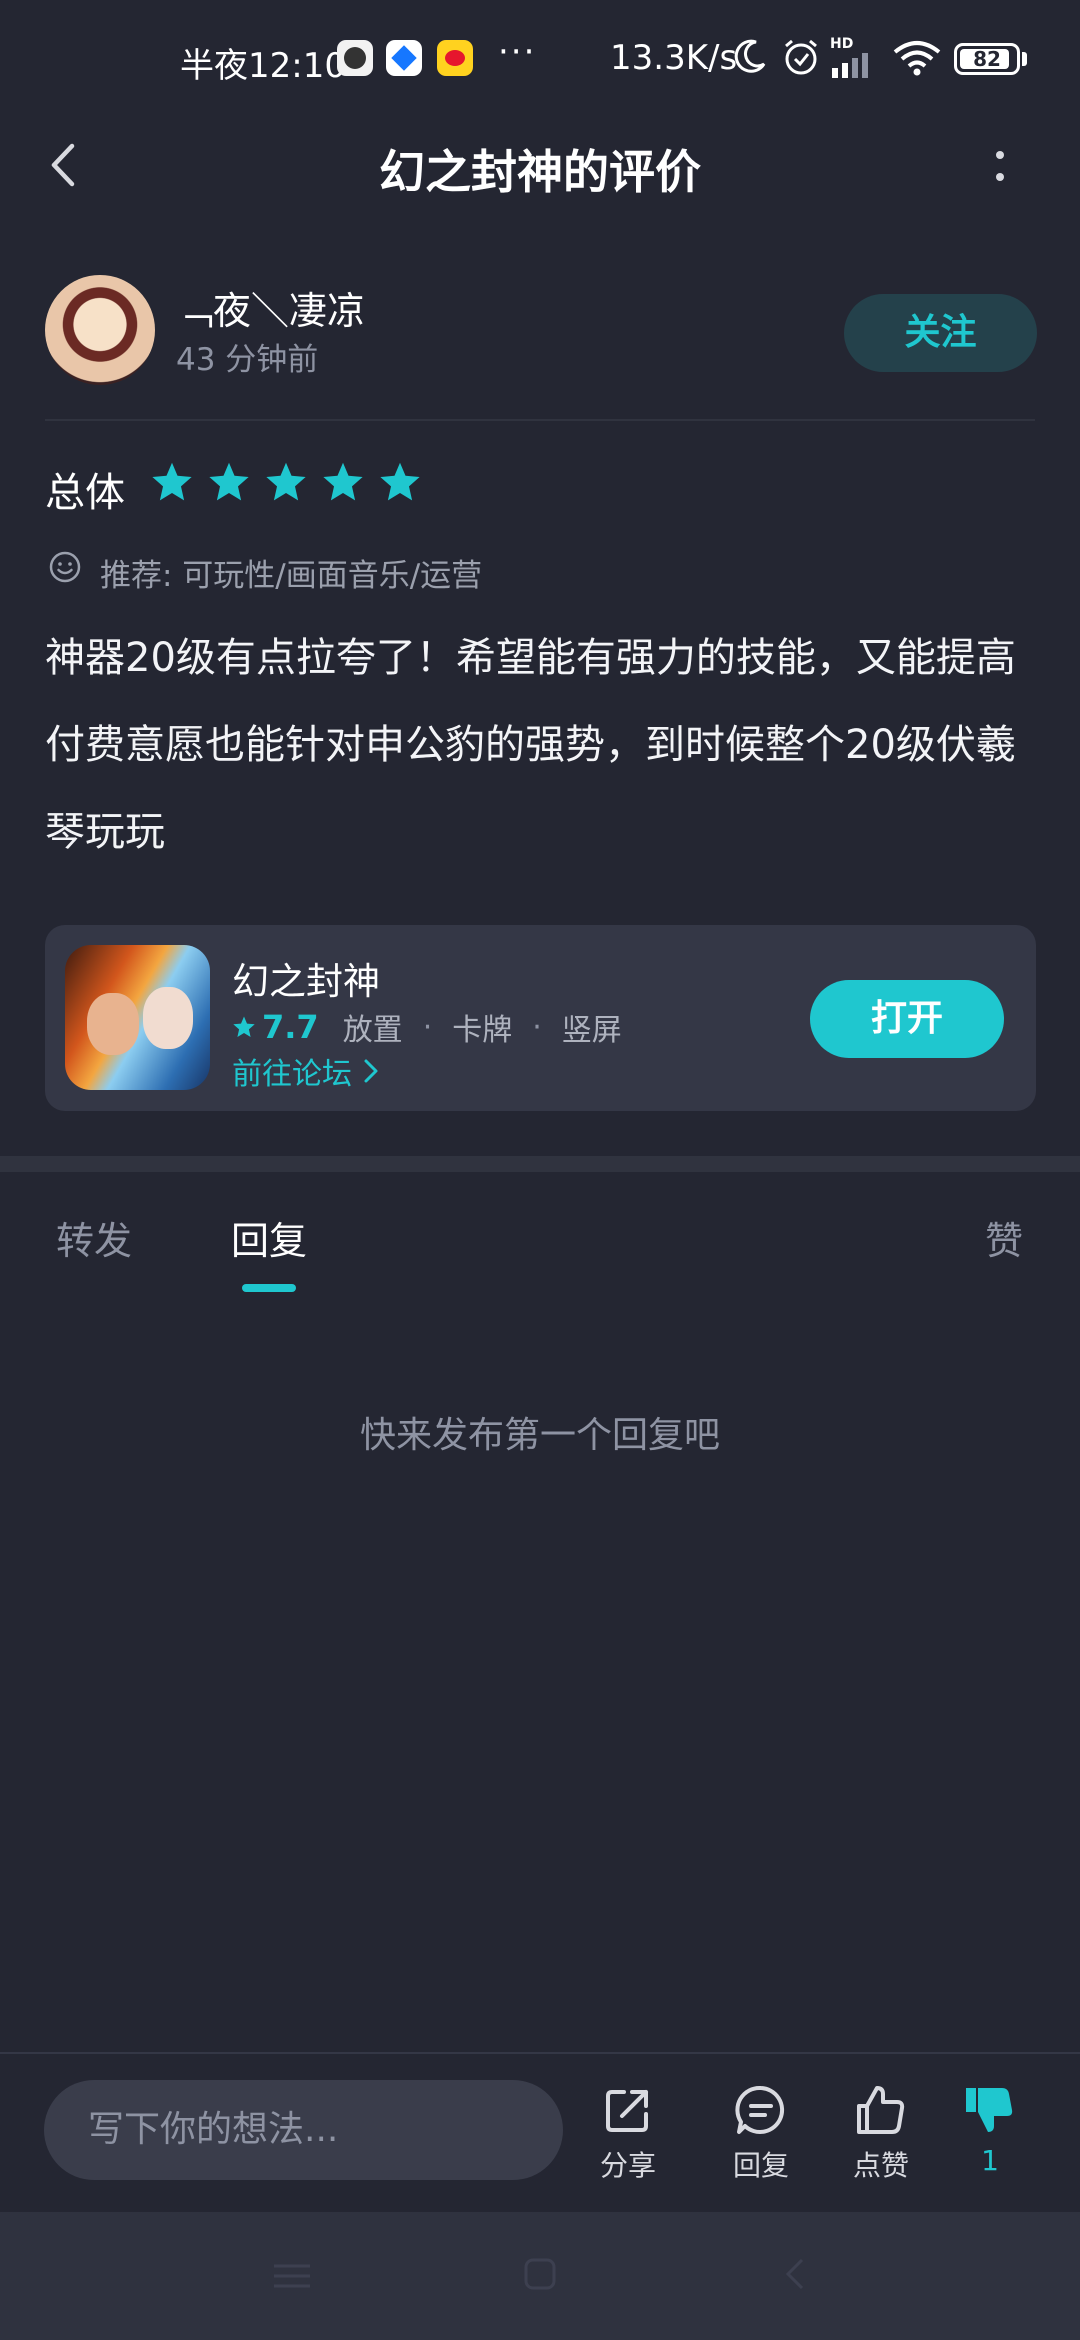 This screenshot has width=1080, height=2340. Describe the element at coordinates (455, 58) in the screenshot. I see `weibo-notification-icon` at that location.